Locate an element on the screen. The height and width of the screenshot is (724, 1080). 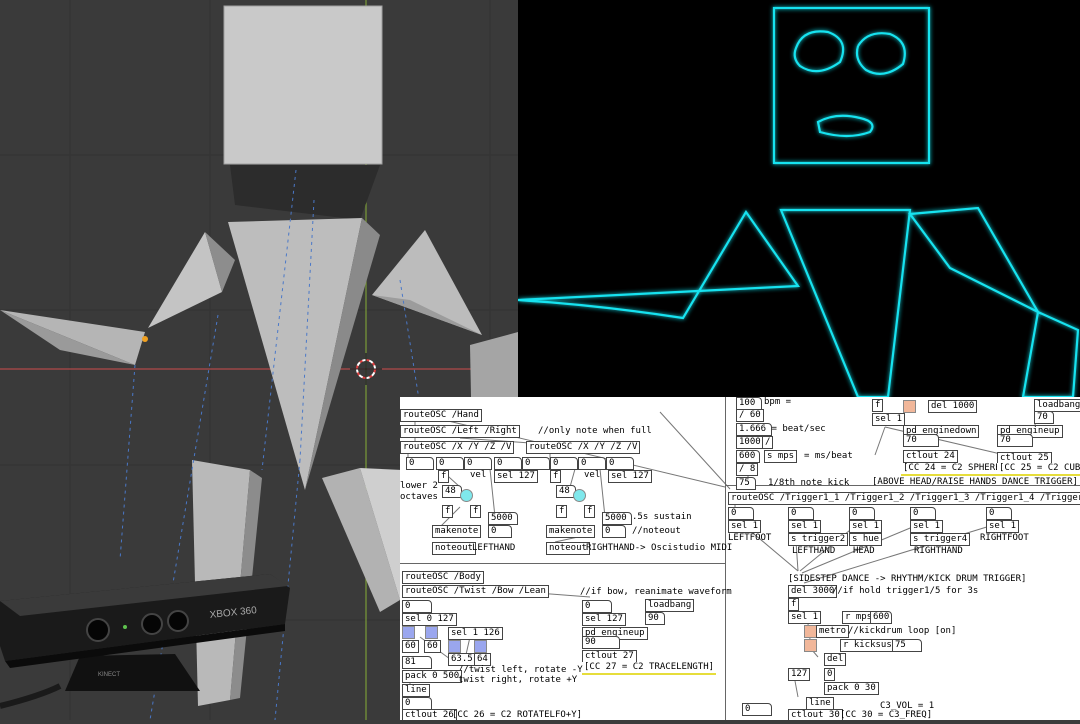
s-mps-object: s mps is located at coordinates (781, 456).